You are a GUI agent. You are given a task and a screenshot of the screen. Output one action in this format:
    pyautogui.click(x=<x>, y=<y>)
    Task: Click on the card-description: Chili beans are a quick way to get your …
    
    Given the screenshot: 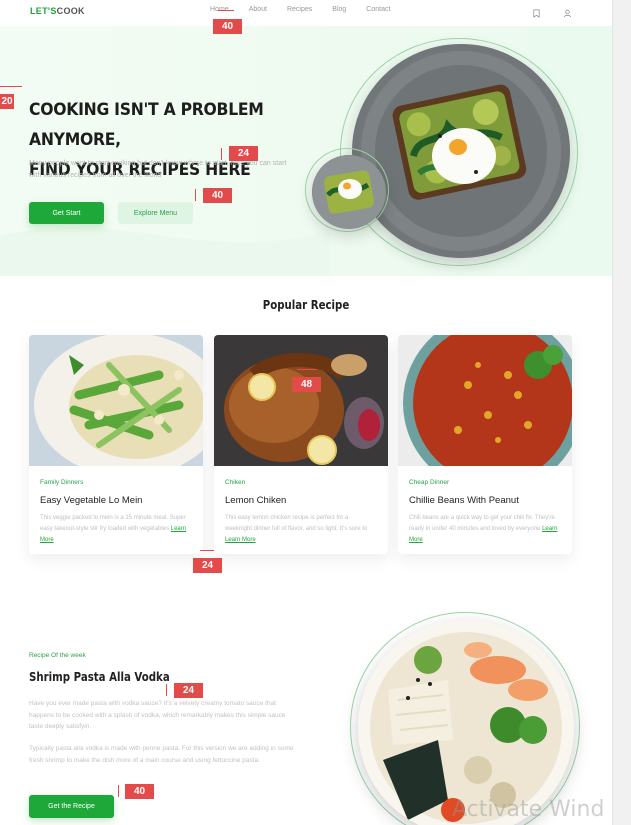 What is the action you would take?
    pyautogui.click(x=484, y=529)
    